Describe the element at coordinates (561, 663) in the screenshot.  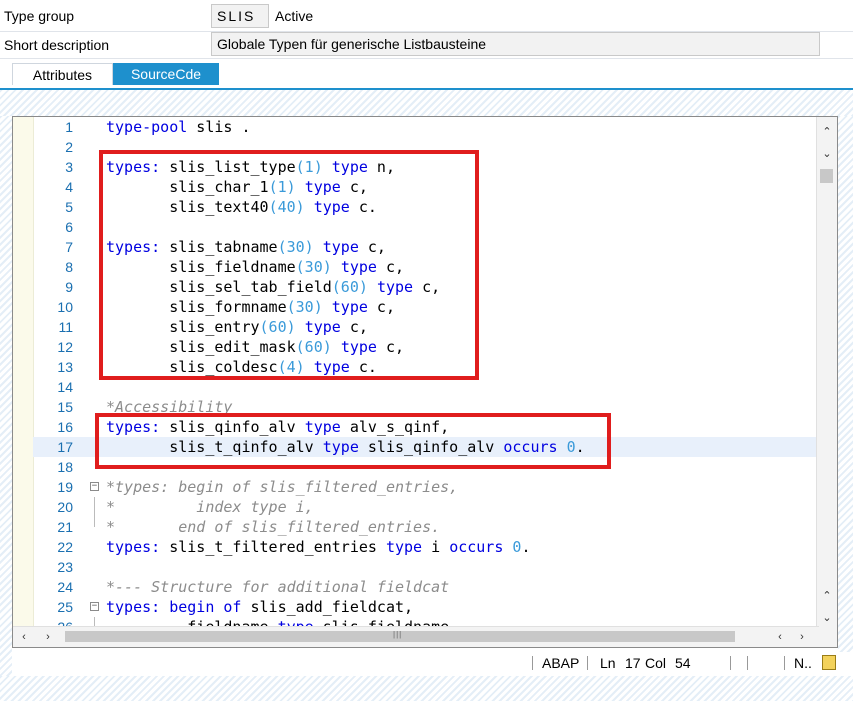
I see `status-language: ABAP` at that location.